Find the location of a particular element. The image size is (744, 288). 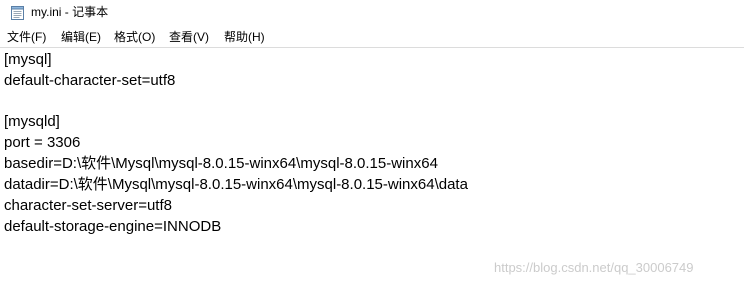

title-bar: my.ini - 记事本 is located at coordinates (372, 12).